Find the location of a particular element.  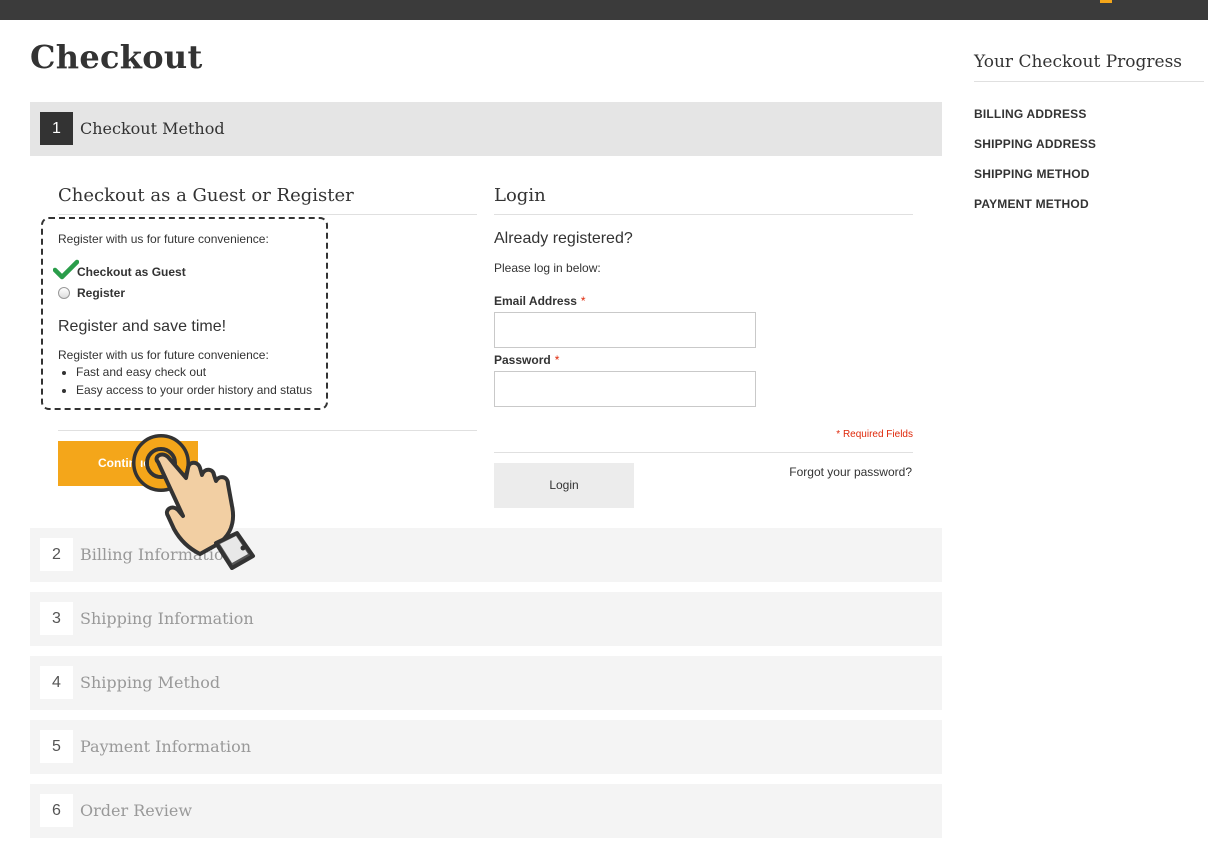

register-intro: Register with us for future convenience: is located at coordinates (163, 239).